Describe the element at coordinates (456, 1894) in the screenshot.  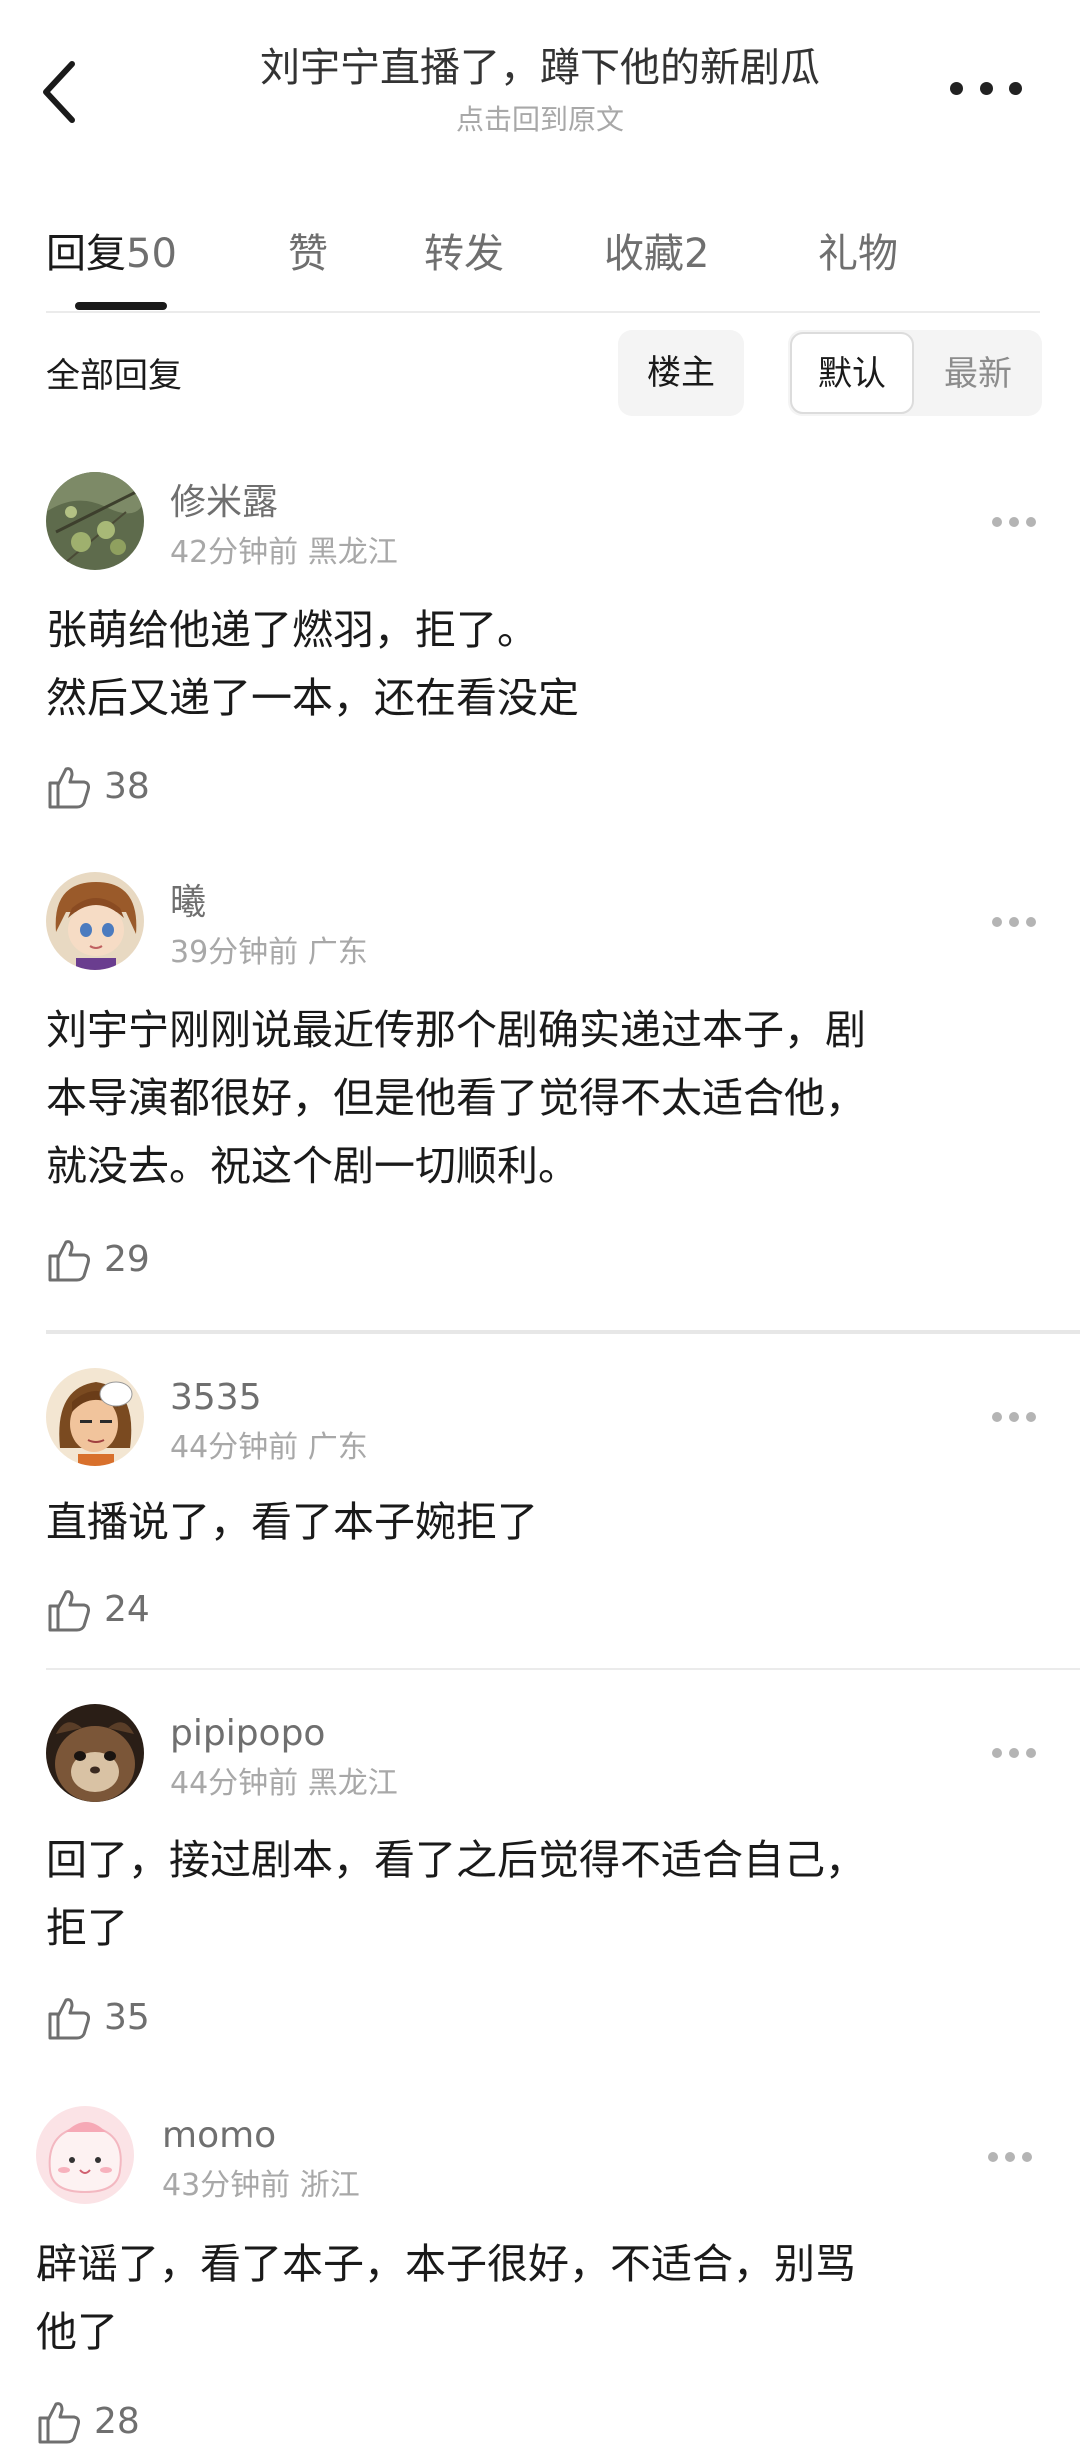
I see `comment-text: 回了，接过剧本，看了之后觉得不适合自己， 拒了` at that location.